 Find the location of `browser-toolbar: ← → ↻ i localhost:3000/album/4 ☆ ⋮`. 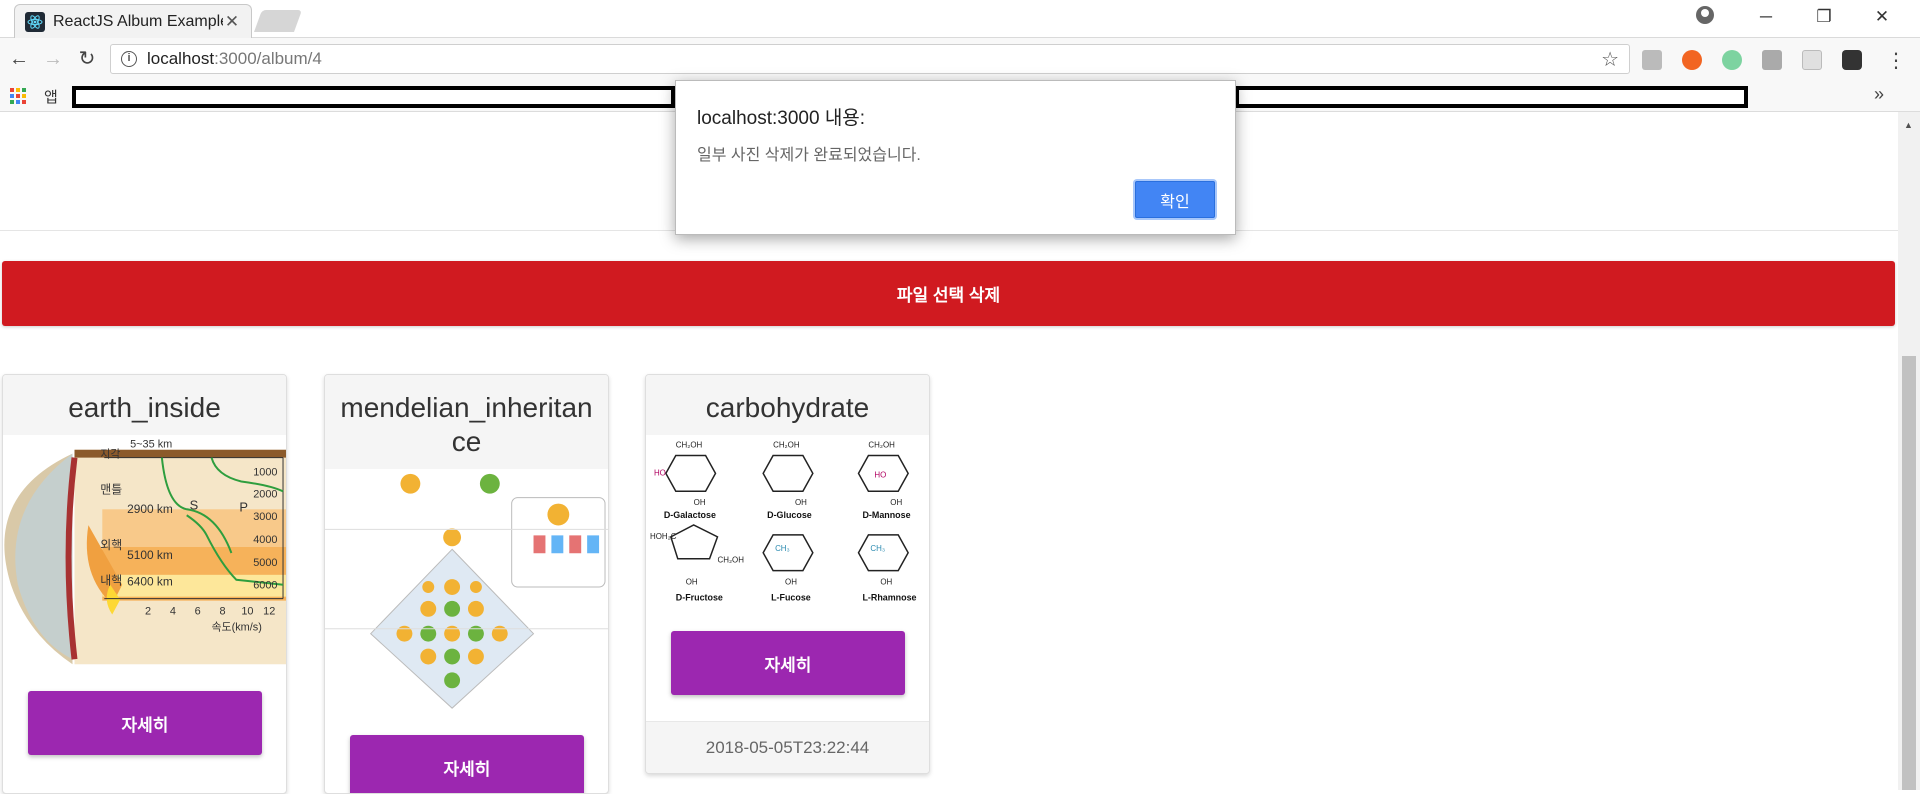

browser-toolbar: ← → ↻ i localhost:3000/album/4 ☆ ⋮ is located at coordinates (960, 59).